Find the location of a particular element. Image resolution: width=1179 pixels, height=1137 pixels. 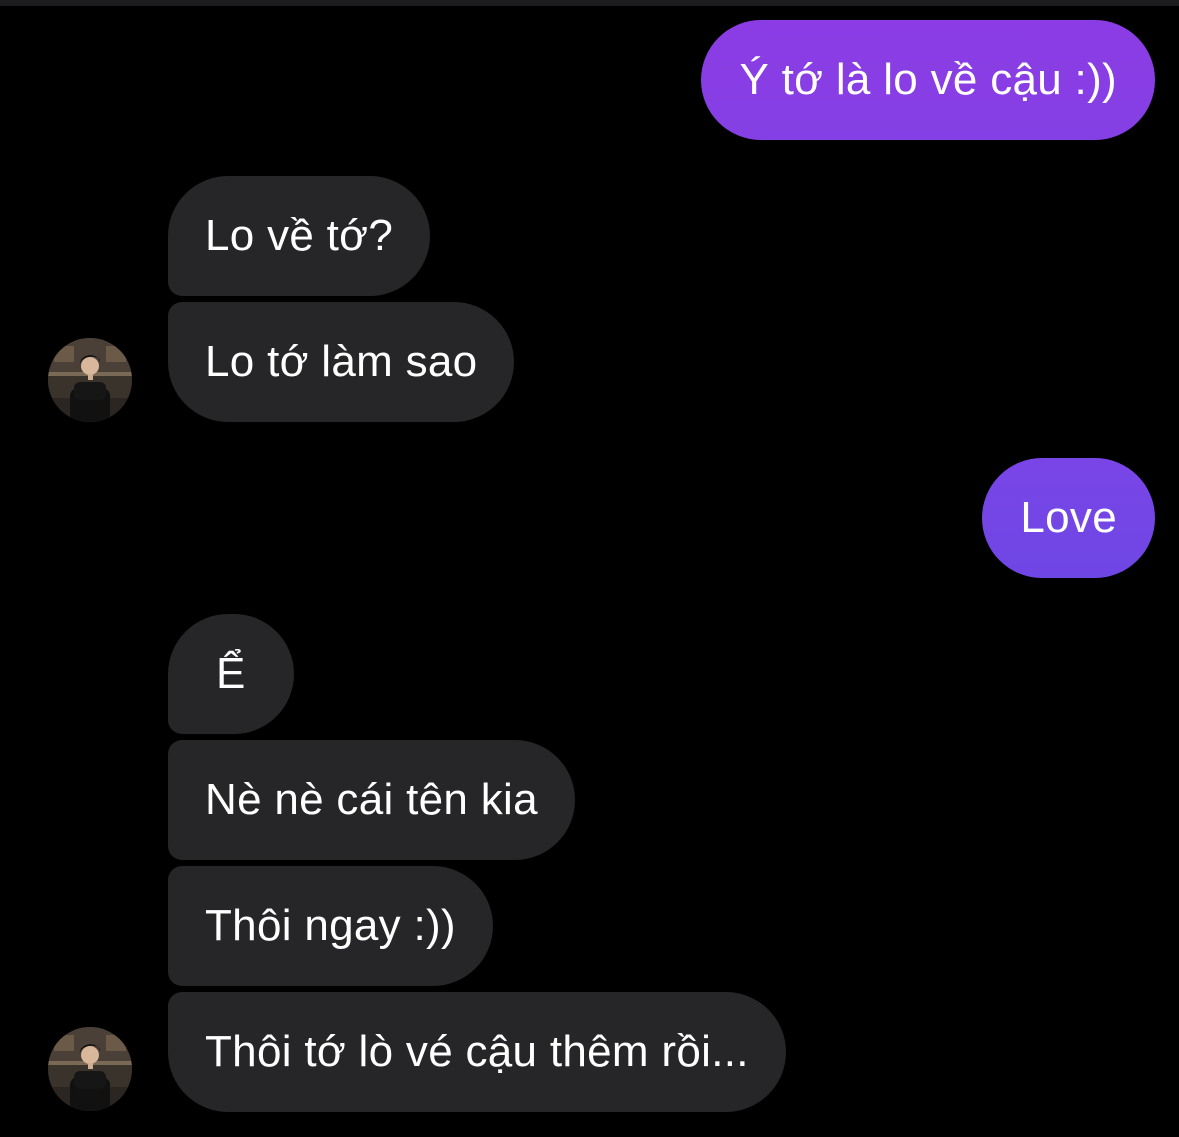

incoming-message-bubble: Nè nè cái tên kia is located at coordinates (371, 800).